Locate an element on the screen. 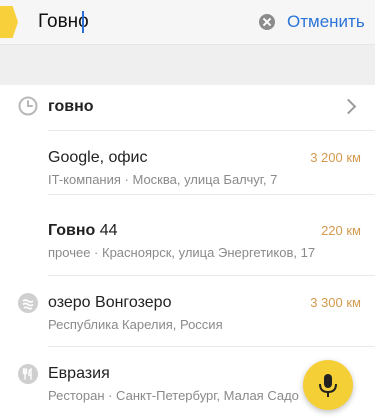 This screenshot has width=375, height=420. result-title: Google, офис is located at coordinates (98, 157).